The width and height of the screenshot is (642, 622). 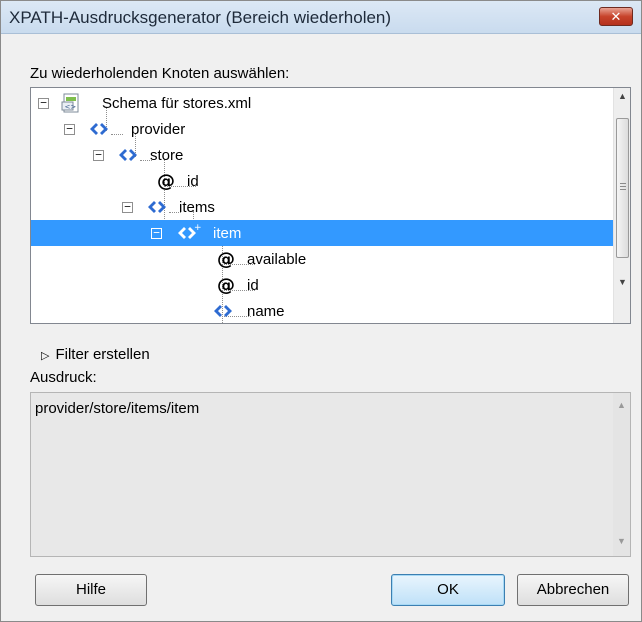 I want to click on tree-node-name: name, so click(x=322, y=310).